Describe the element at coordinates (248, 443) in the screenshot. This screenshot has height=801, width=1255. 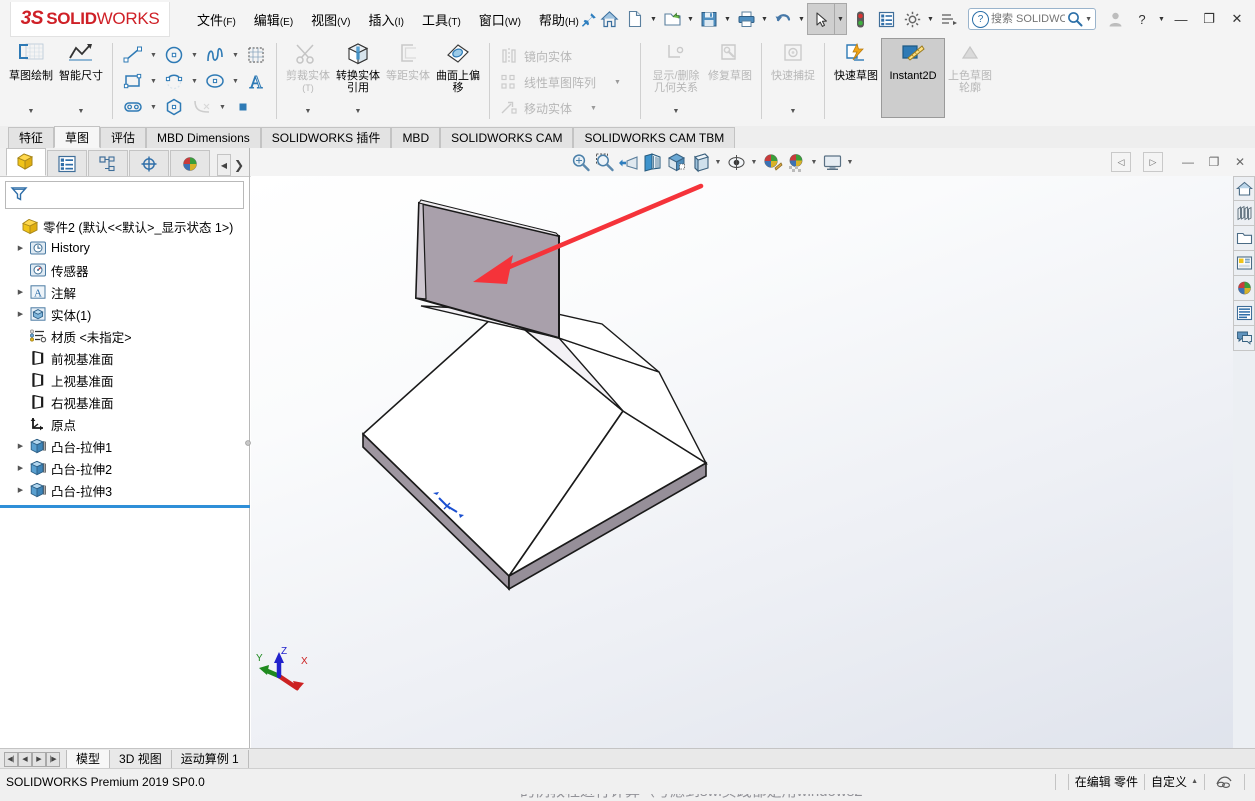
I see `panel-resize-grip` at that location.